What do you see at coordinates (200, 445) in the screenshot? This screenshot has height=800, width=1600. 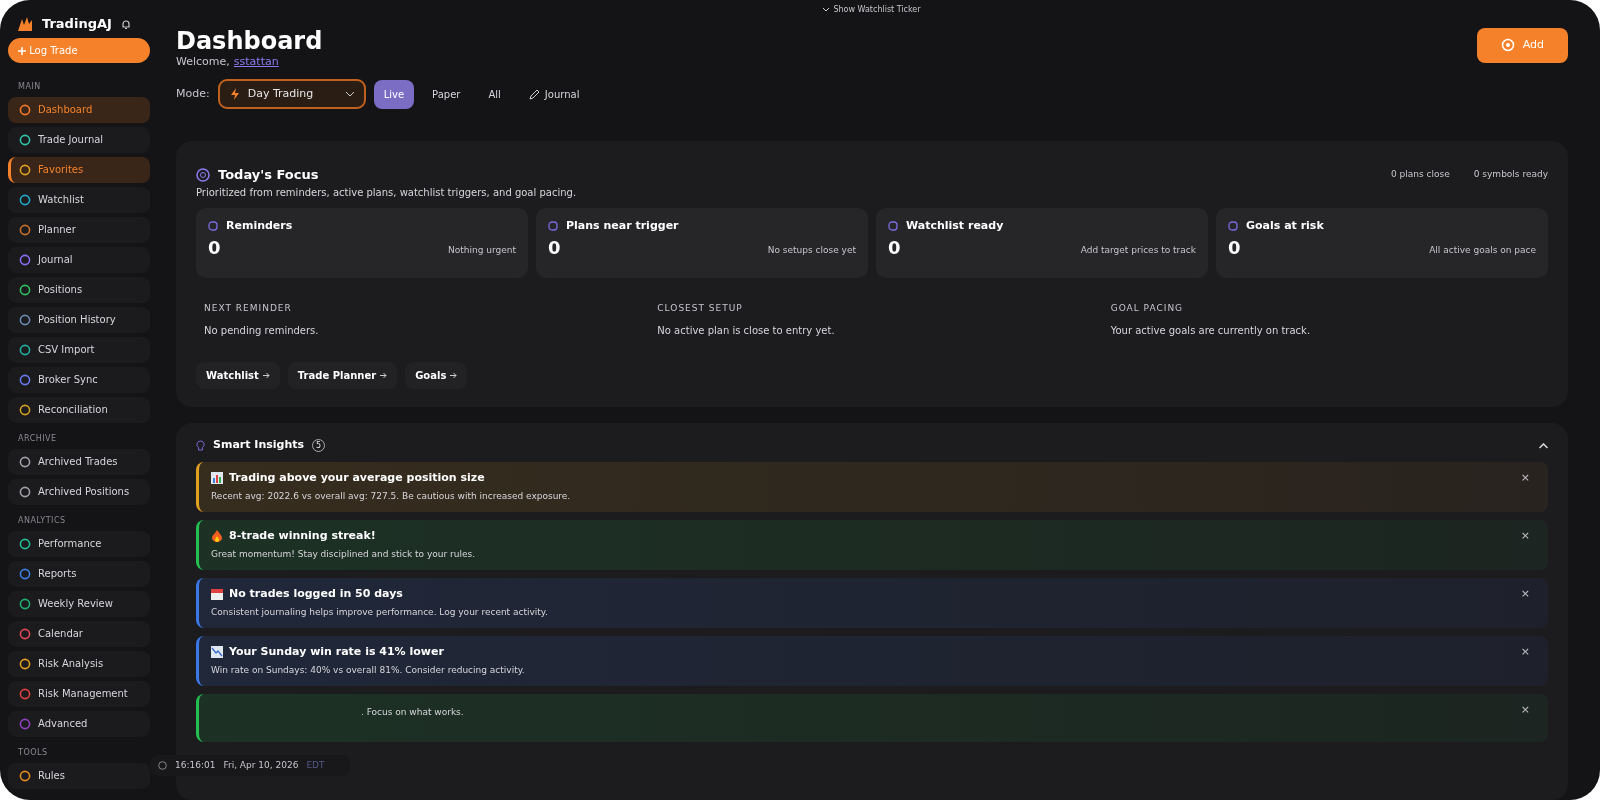 I see `lightbulb-icon` at bounding box center [200, 445].